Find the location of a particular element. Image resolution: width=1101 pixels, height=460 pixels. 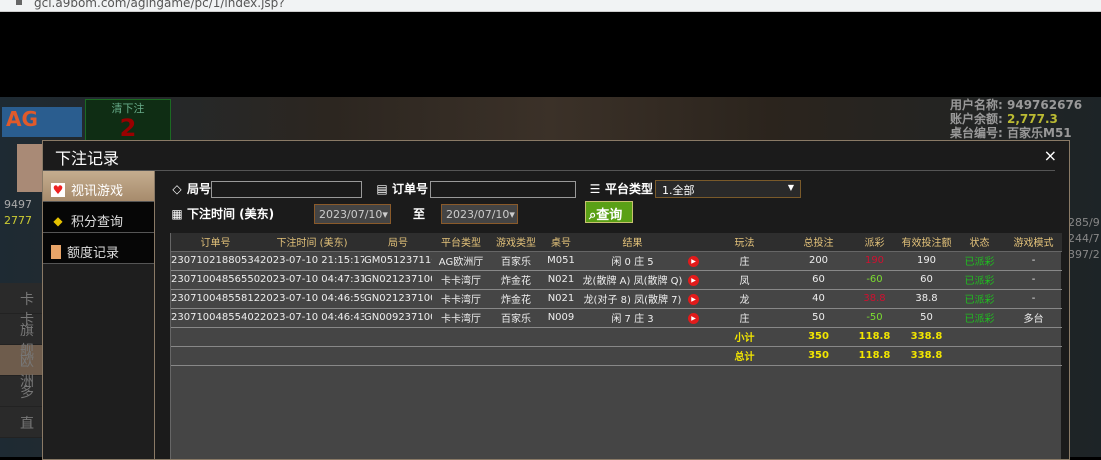

subtotal-bet: 350 is located at coordinates (818, 337).